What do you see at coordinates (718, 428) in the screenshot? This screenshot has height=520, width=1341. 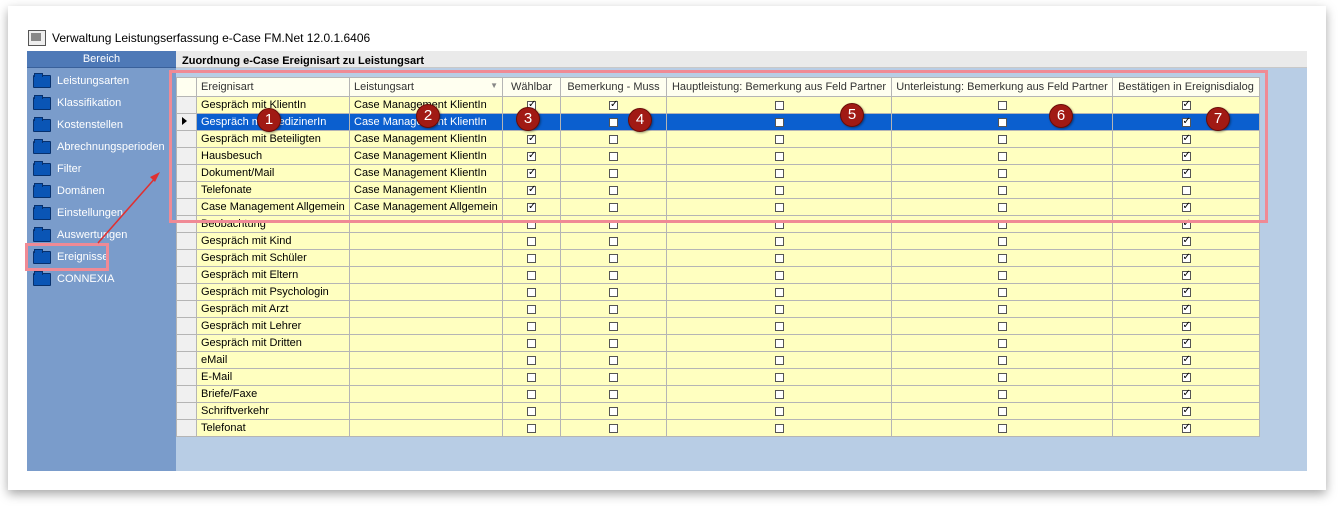 I see `table-row: Telefonat` at bounding box center [718, 428].